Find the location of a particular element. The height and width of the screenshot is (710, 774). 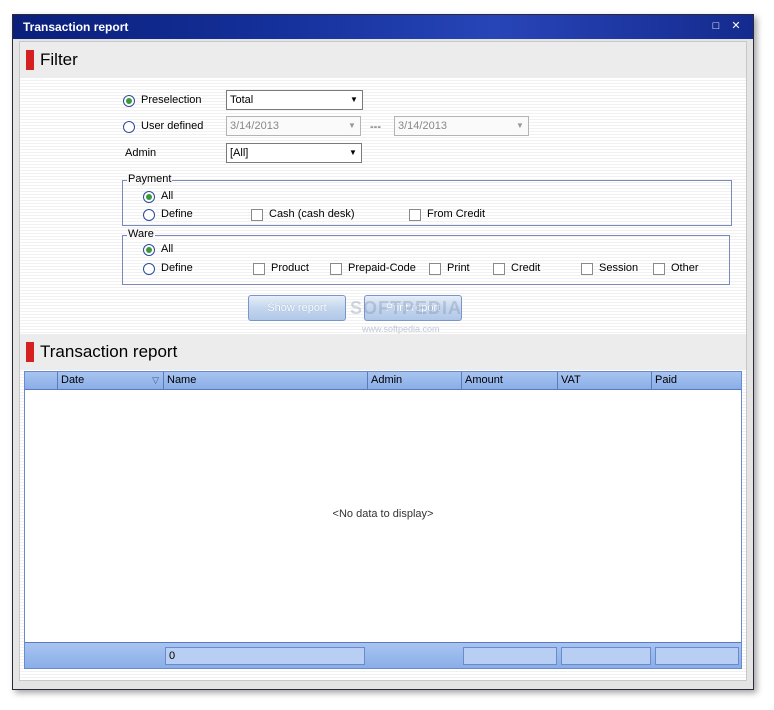

session-checkbox is located at coordinates (587, 269).